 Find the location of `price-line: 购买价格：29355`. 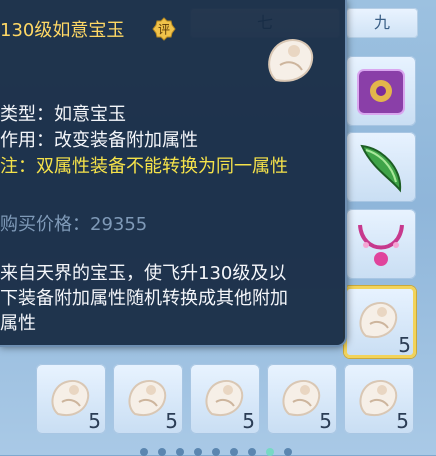

price-line: 购买价格：29355 is located at coordinates (73, 223).